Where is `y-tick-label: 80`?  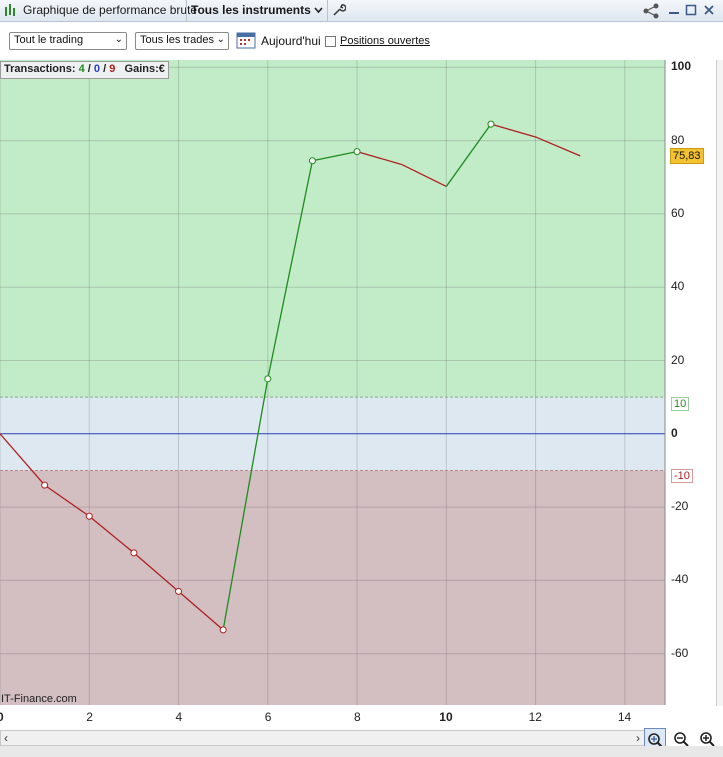 y-tick-label: 80 is located at coordinates (678, 139).